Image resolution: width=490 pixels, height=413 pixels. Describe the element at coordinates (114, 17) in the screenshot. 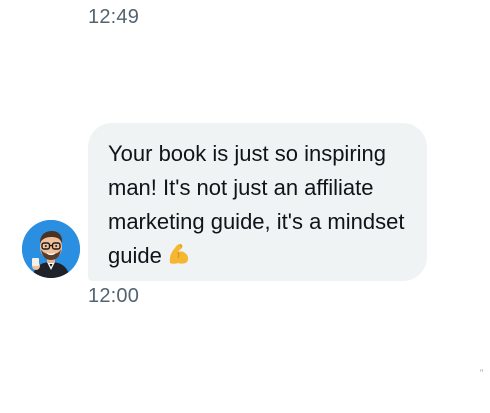

I see `earlier-timestamp: 12:49` at that location.